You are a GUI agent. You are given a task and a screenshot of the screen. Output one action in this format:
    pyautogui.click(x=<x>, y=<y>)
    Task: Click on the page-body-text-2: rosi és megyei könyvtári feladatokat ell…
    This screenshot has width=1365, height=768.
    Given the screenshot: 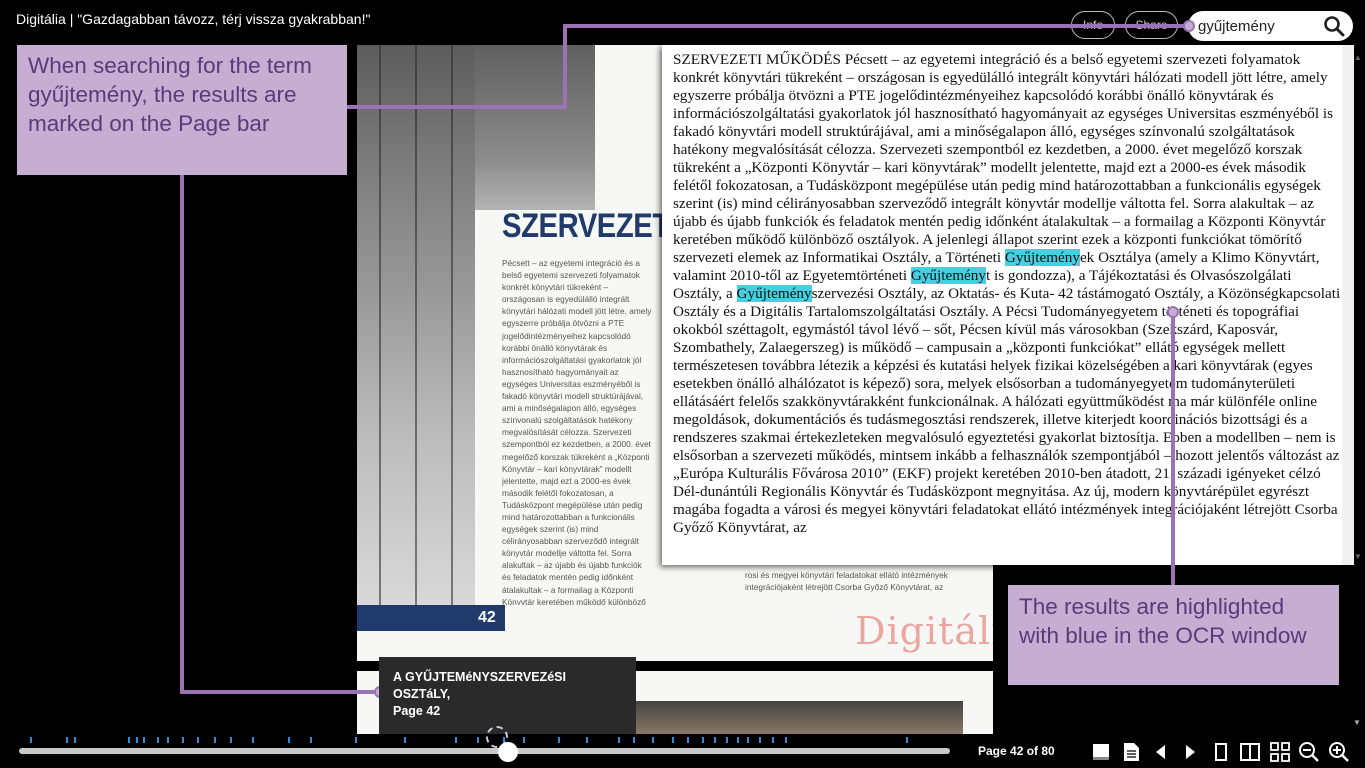 What is the action you would take?
    pyautogui.click(x=846, y=581)
    